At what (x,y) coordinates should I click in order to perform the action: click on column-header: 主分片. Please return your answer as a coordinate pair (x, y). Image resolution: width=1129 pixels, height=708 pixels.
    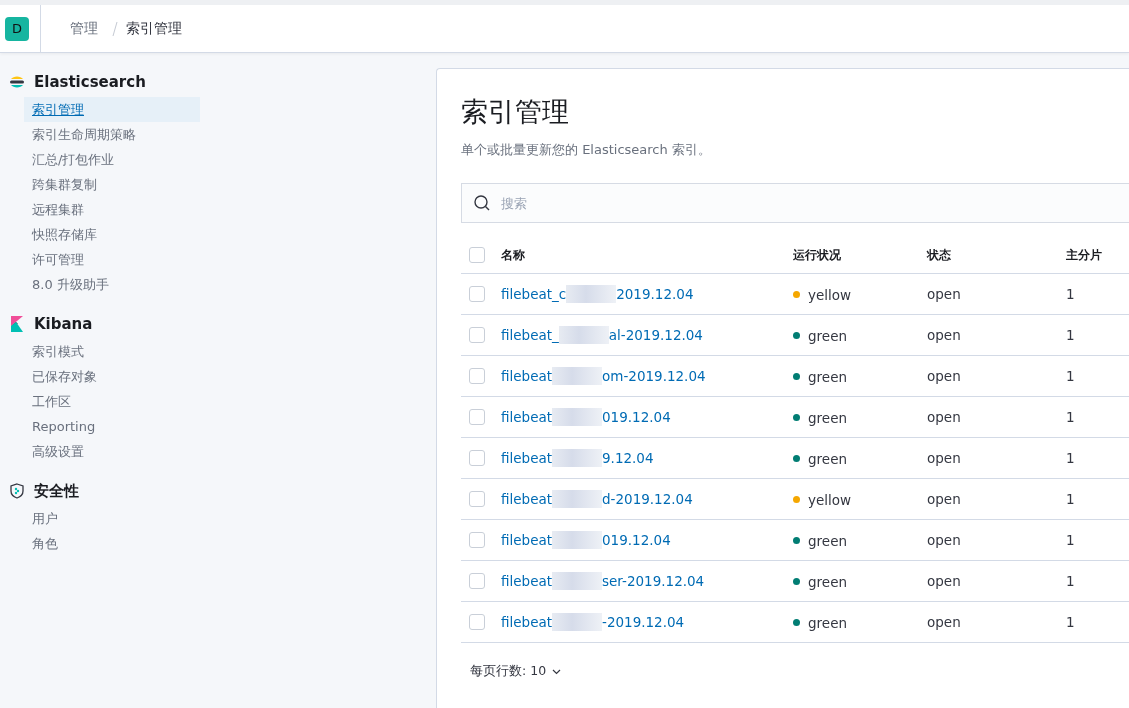
    Looking at the image, I should click on (1084, 254).